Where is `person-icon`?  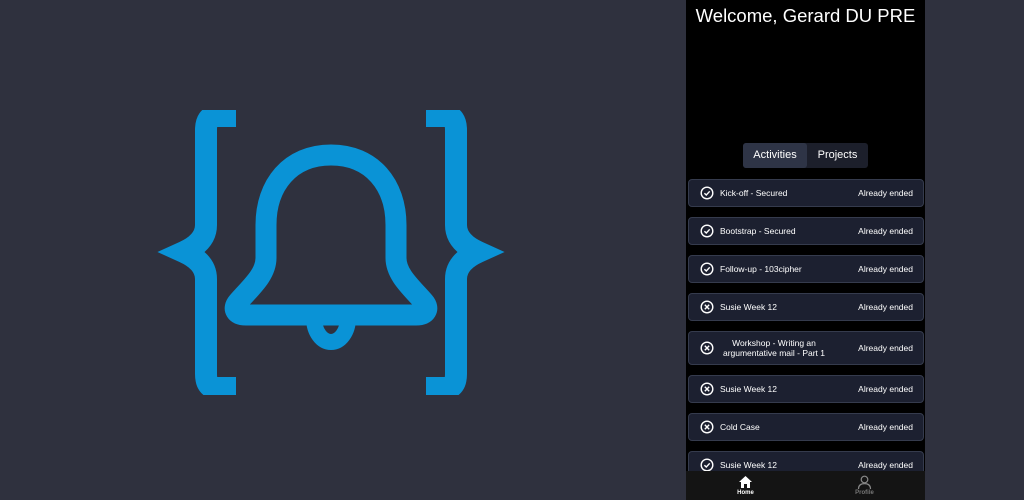
person-icon is located at coordinates (864, 482).